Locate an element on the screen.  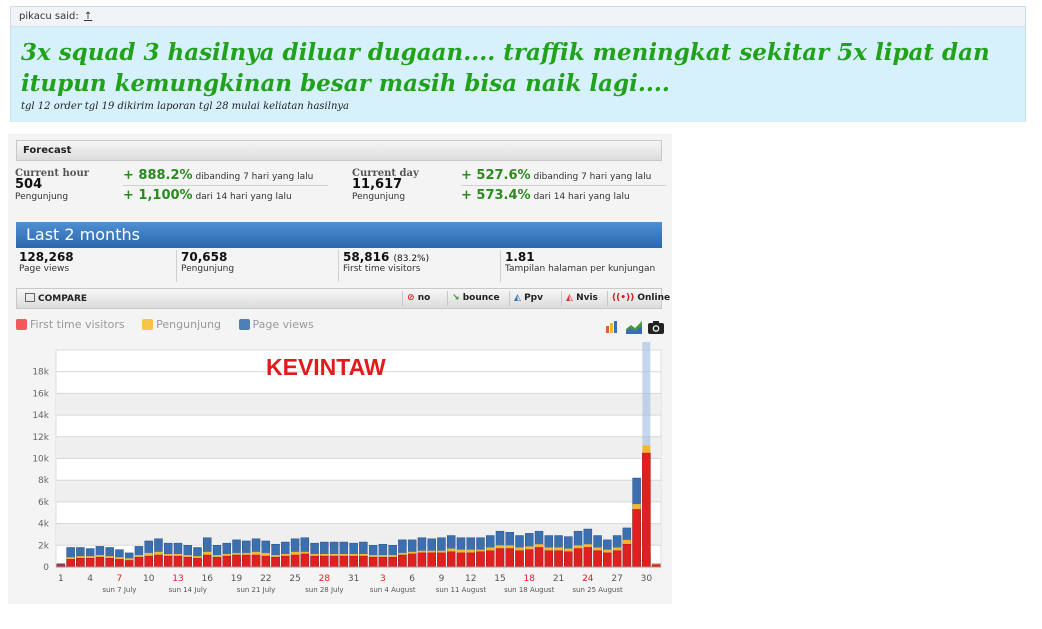
nvis-icon: ◭ is located at coordinates (569, 298).